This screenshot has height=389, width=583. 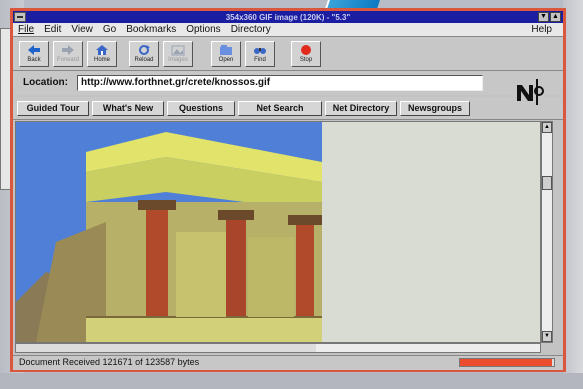 What do you see at coordinates (547, 336) in the screenshot?
I see `scroll-down-button: ▼` at bounding box center [547, 336].